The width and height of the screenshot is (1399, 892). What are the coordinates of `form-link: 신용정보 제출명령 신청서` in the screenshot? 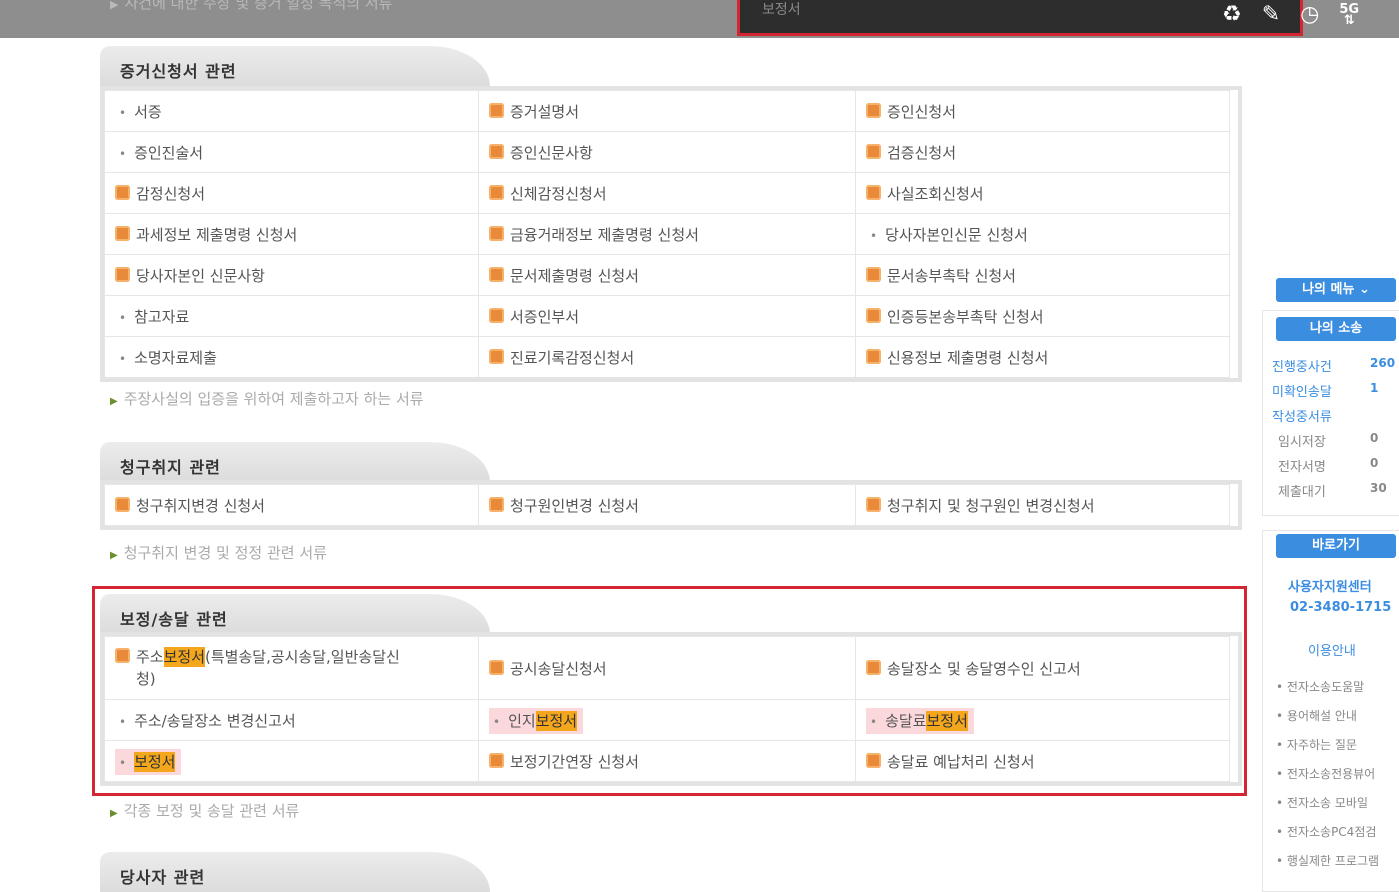 It's located at (1042, 357).